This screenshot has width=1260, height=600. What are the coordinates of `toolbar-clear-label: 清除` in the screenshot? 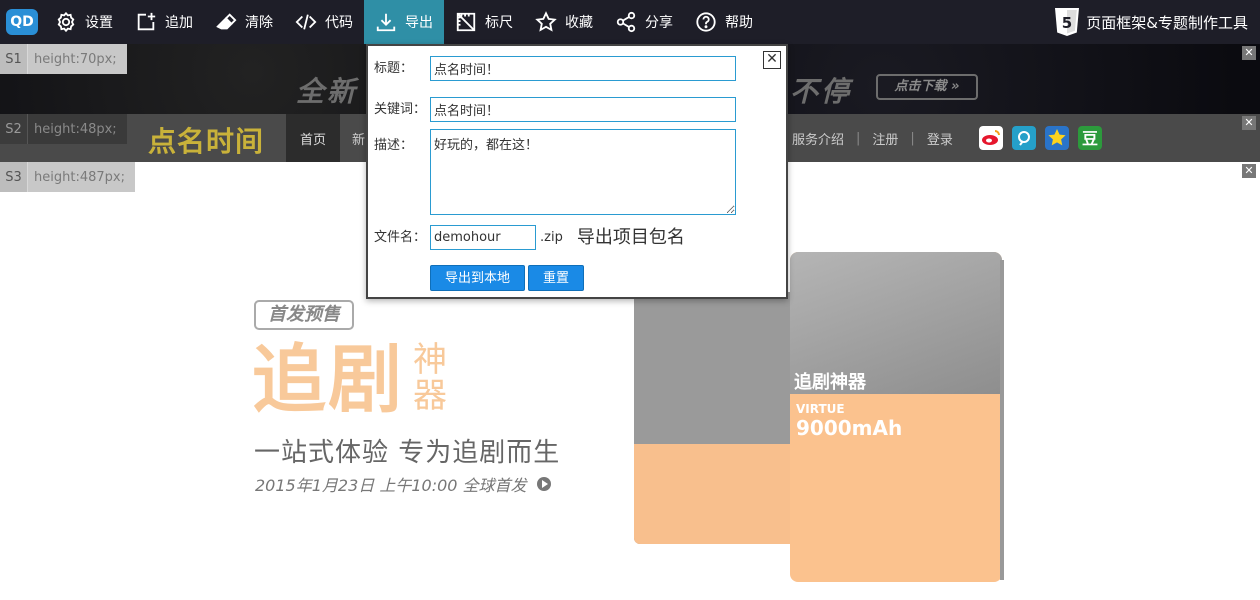 It's located at (259, 23).